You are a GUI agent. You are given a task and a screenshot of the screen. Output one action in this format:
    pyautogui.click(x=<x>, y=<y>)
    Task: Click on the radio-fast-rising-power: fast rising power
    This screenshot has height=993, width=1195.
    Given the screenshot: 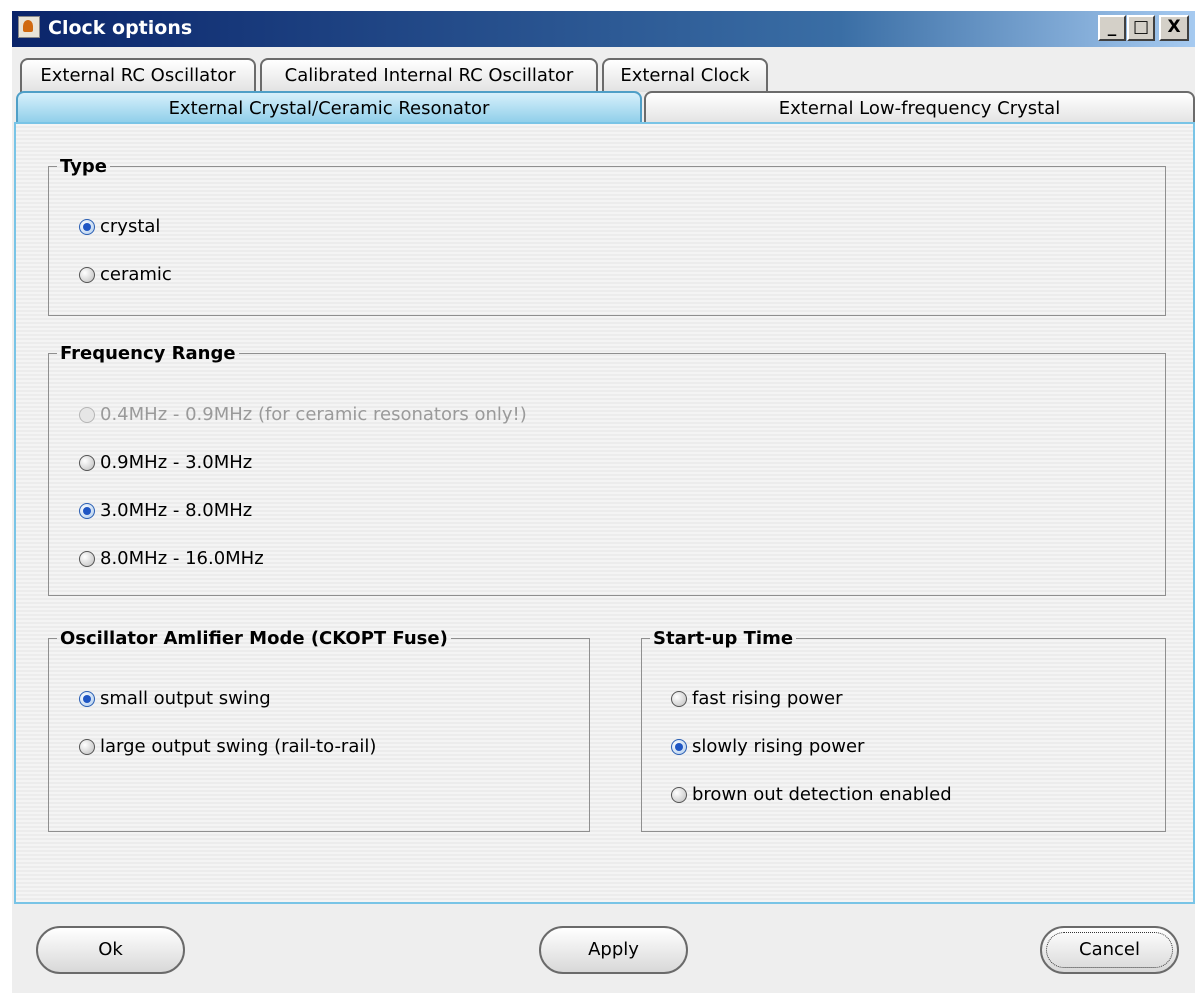 What is the action you would take?
    pyautogui.click(x=757, y=698)
    